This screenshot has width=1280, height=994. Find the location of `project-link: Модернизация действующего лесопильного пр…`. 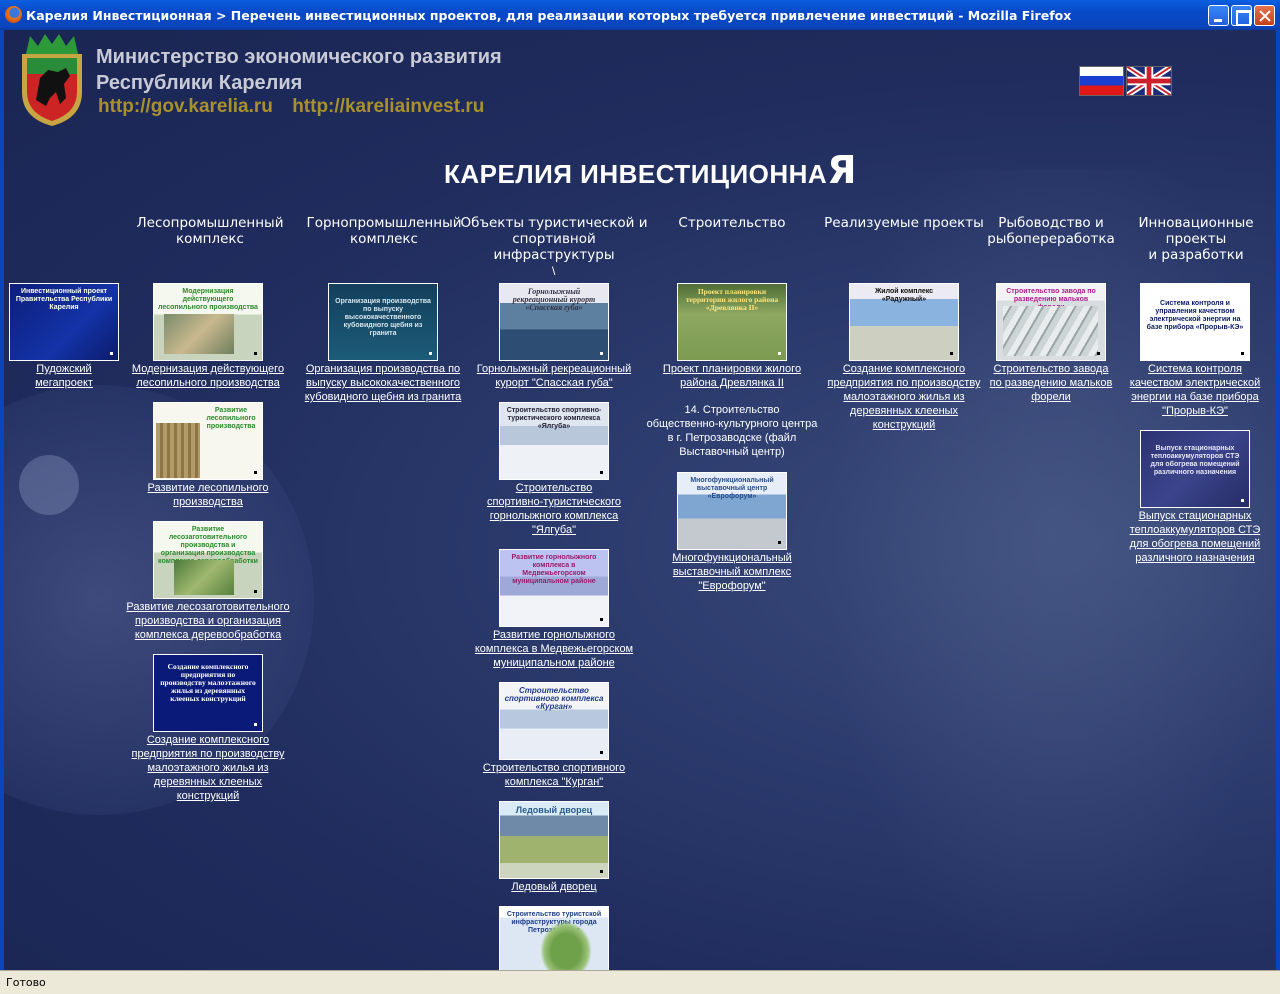

project-link: Модернизация действующего лесопильного пр… is located at coordinates (208, 376).